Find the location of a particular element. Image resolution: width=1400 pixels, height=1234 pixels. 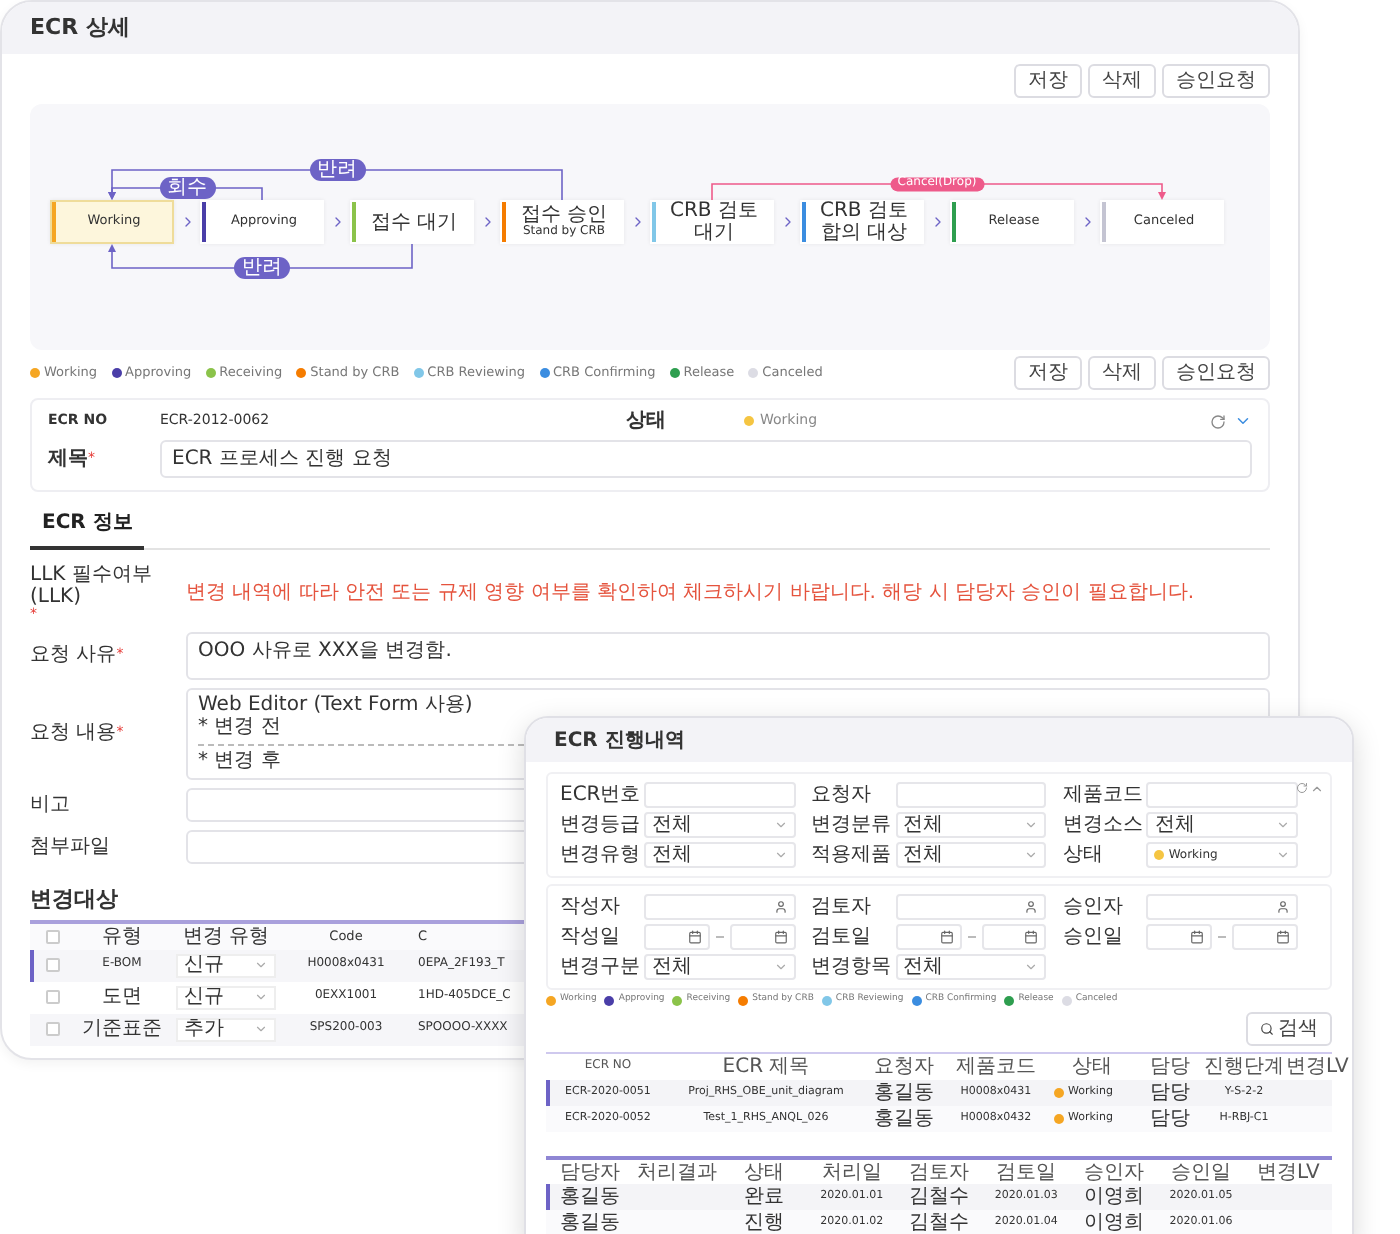

column-header: ECR 제목 is located at coordinates (766, 1067).